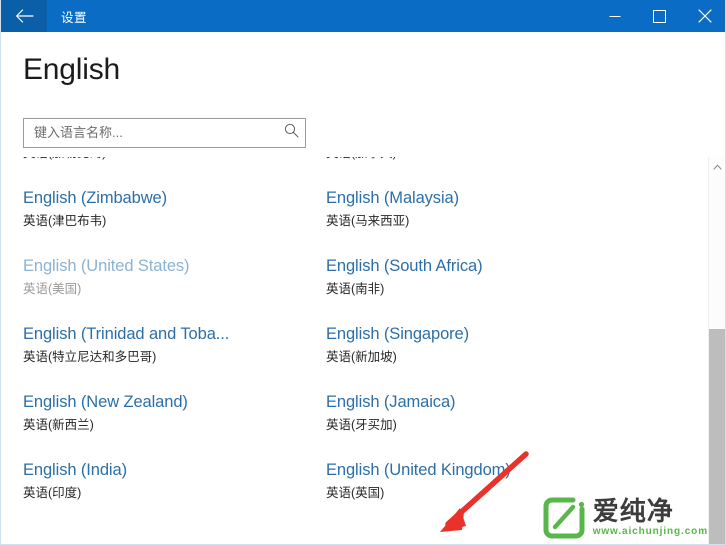 Image resolution: width=726 pixels, height=545 pixels. I want to click on language-name-cn: 英语(津巴布韦), so click(65, 221).